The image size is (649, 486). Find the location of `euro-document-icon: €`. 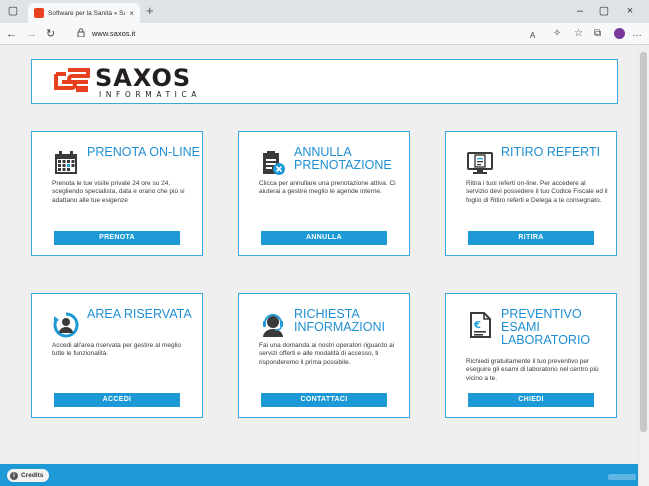

euro-document-icon: € is located at coordinates (480, 325).